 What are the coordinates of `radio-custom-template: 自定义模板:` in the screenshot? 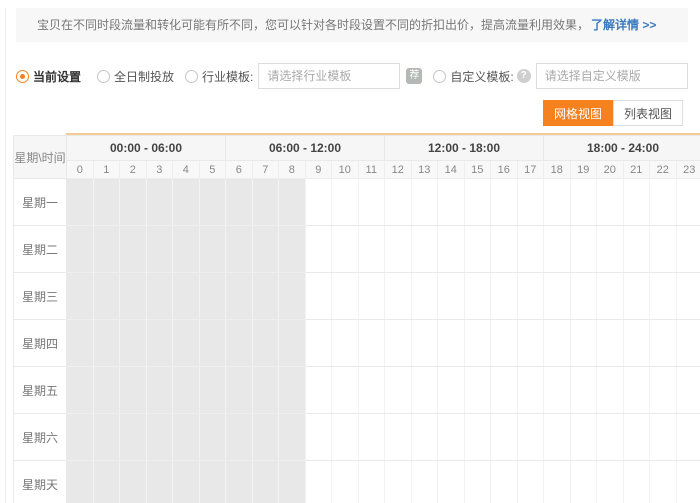 It's located at (473, 76).